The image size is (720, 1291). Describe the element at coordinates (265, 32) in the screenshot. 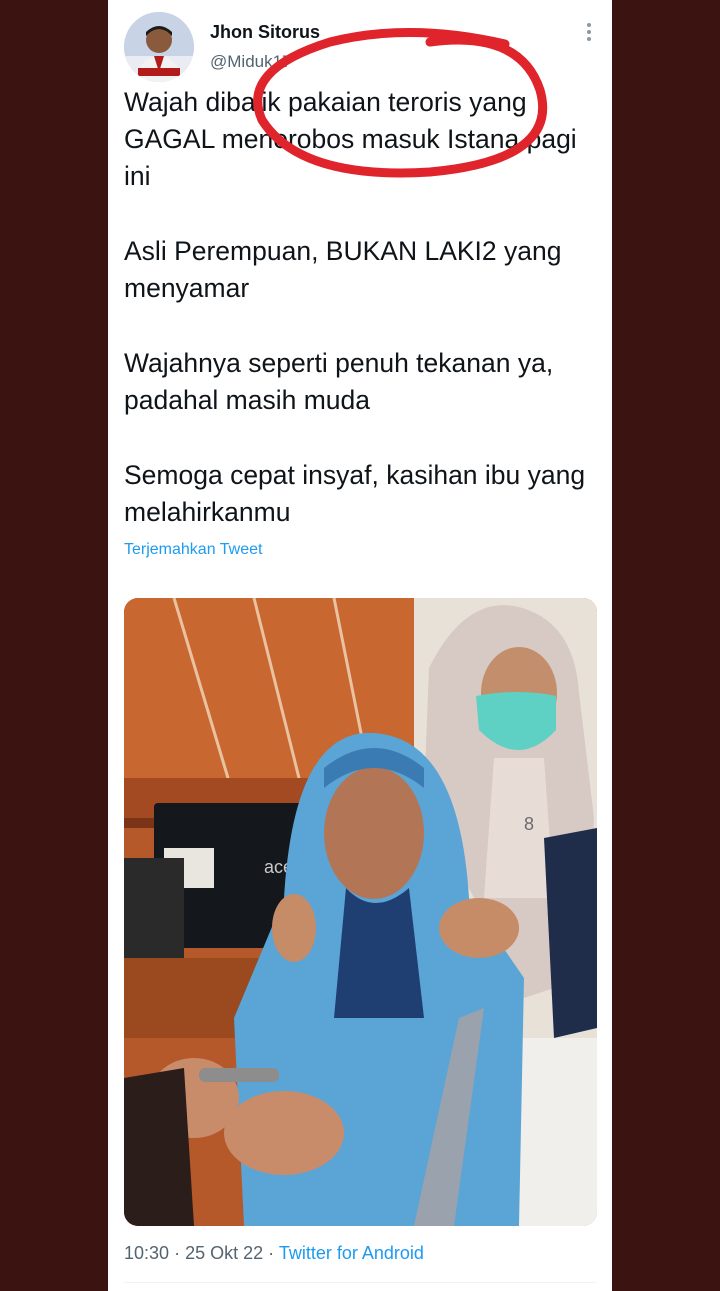

I see `author-name: Jhon Sitorus` at that location.